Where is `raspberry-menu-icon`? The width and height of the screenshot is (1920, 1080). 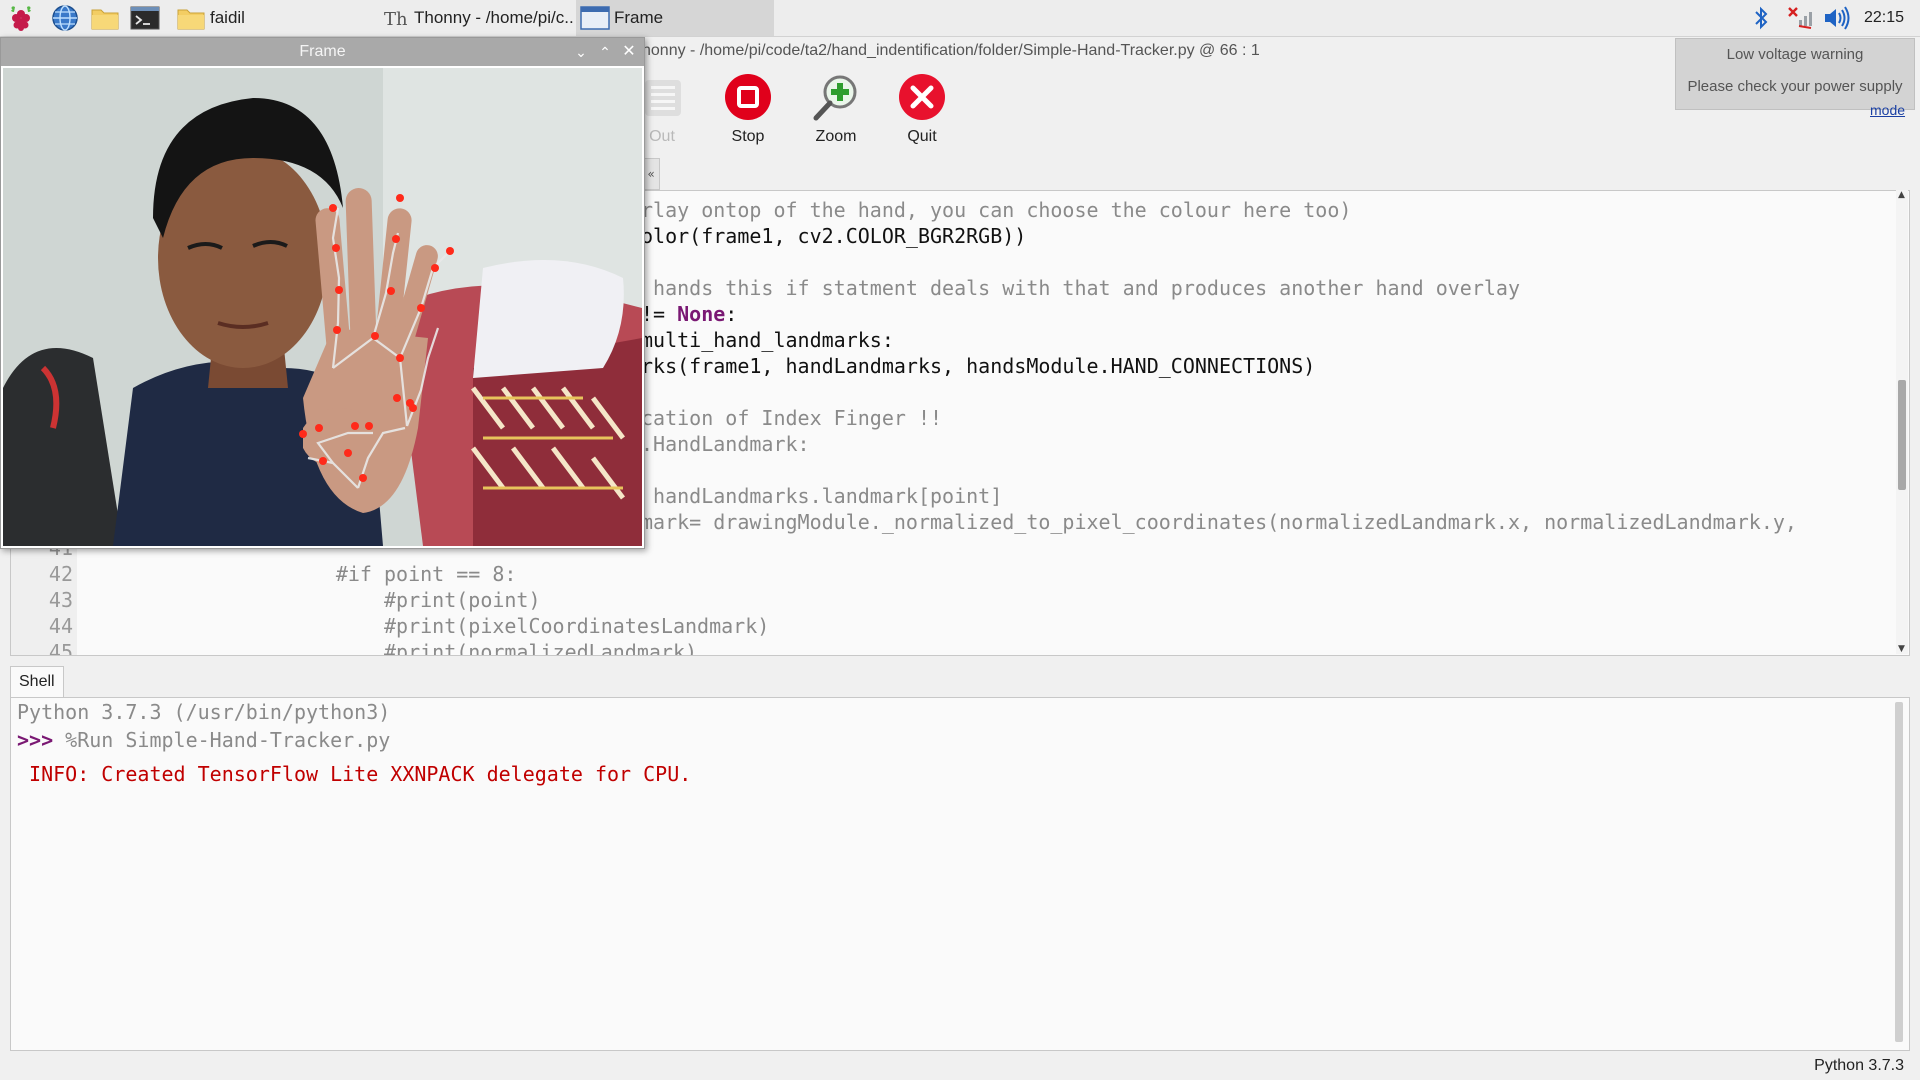 raspberry-menu-icon is located at coordinates (21, 18).